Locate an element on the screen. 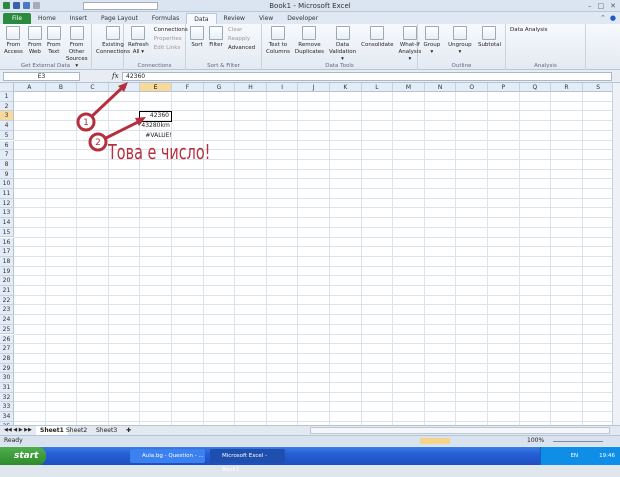 The image size is (620, 477). zoom-slider is located at coordinates (578, 441).